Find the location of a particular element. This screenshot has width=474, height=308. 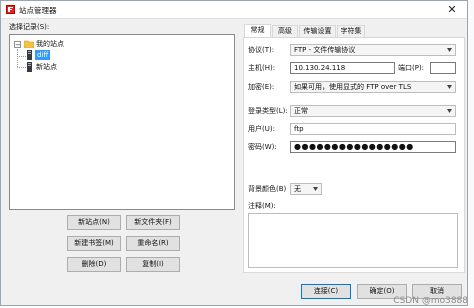

user-label: 用户(U): is located at coordinates (261, 129).